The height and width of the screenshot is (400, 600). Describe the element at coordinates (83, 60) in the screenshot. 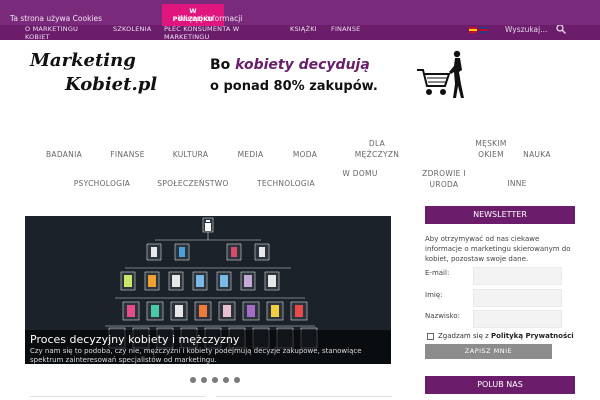

I see `logo-line1: Marketing` at that location.